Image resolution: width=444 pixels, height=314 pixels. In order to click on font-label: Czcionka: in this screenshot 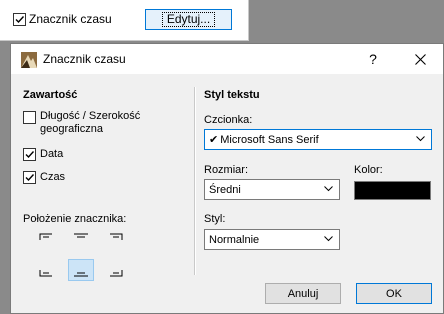, I will do `click(228, 120)`.